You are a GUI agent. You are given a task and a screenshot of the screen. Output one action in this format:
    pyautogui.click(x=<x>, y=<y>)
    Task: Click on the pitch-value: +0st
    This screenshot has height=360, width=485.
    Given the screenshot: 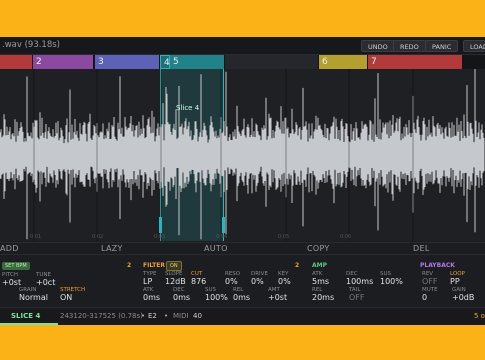 What is the action you would take?
    pyautogui.click(x=11, y=282)
    